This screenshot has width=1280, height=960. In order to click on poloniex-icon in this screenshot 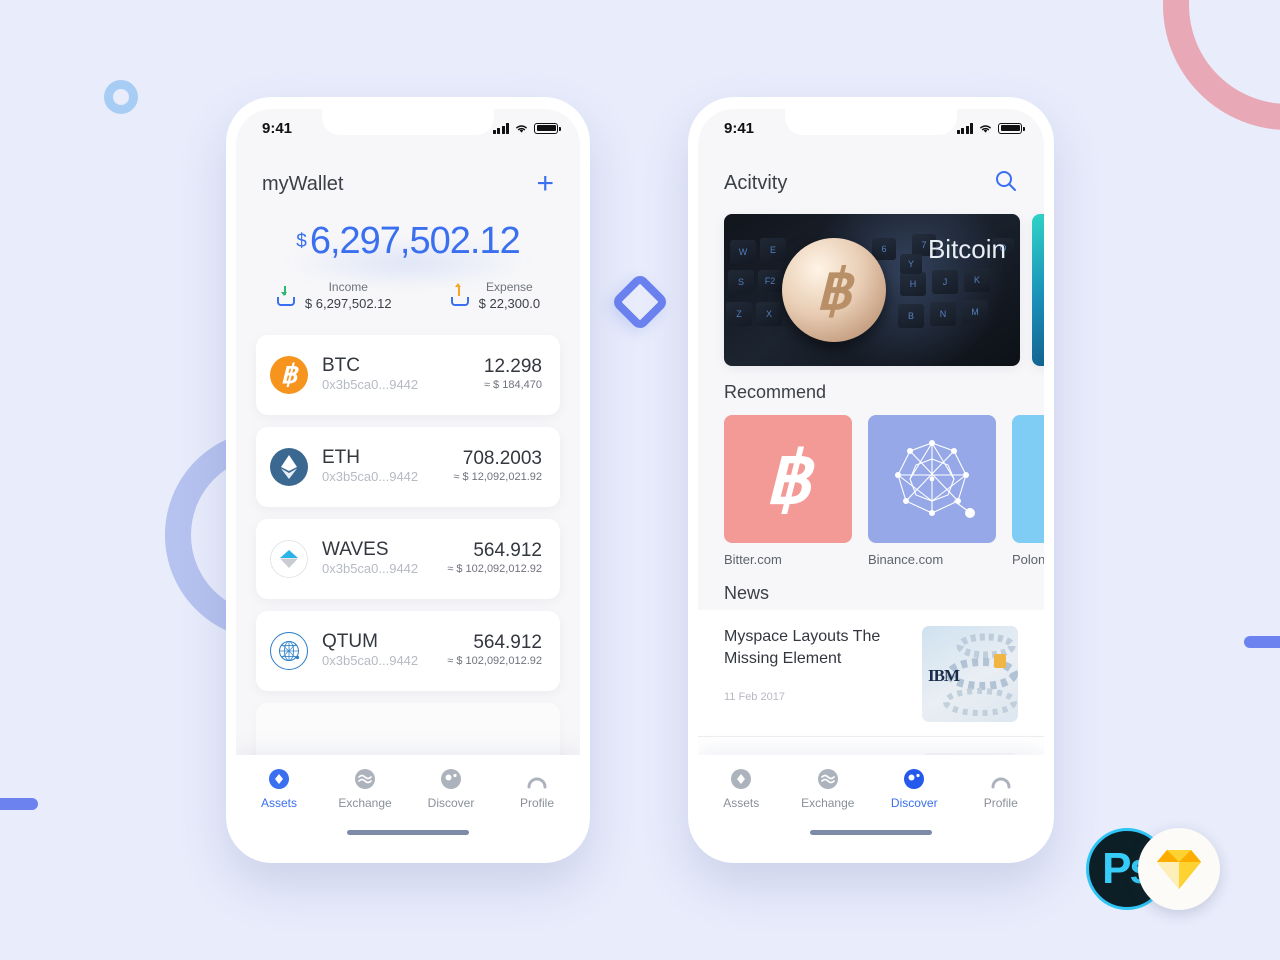, I will do `click(1028, 479)`.